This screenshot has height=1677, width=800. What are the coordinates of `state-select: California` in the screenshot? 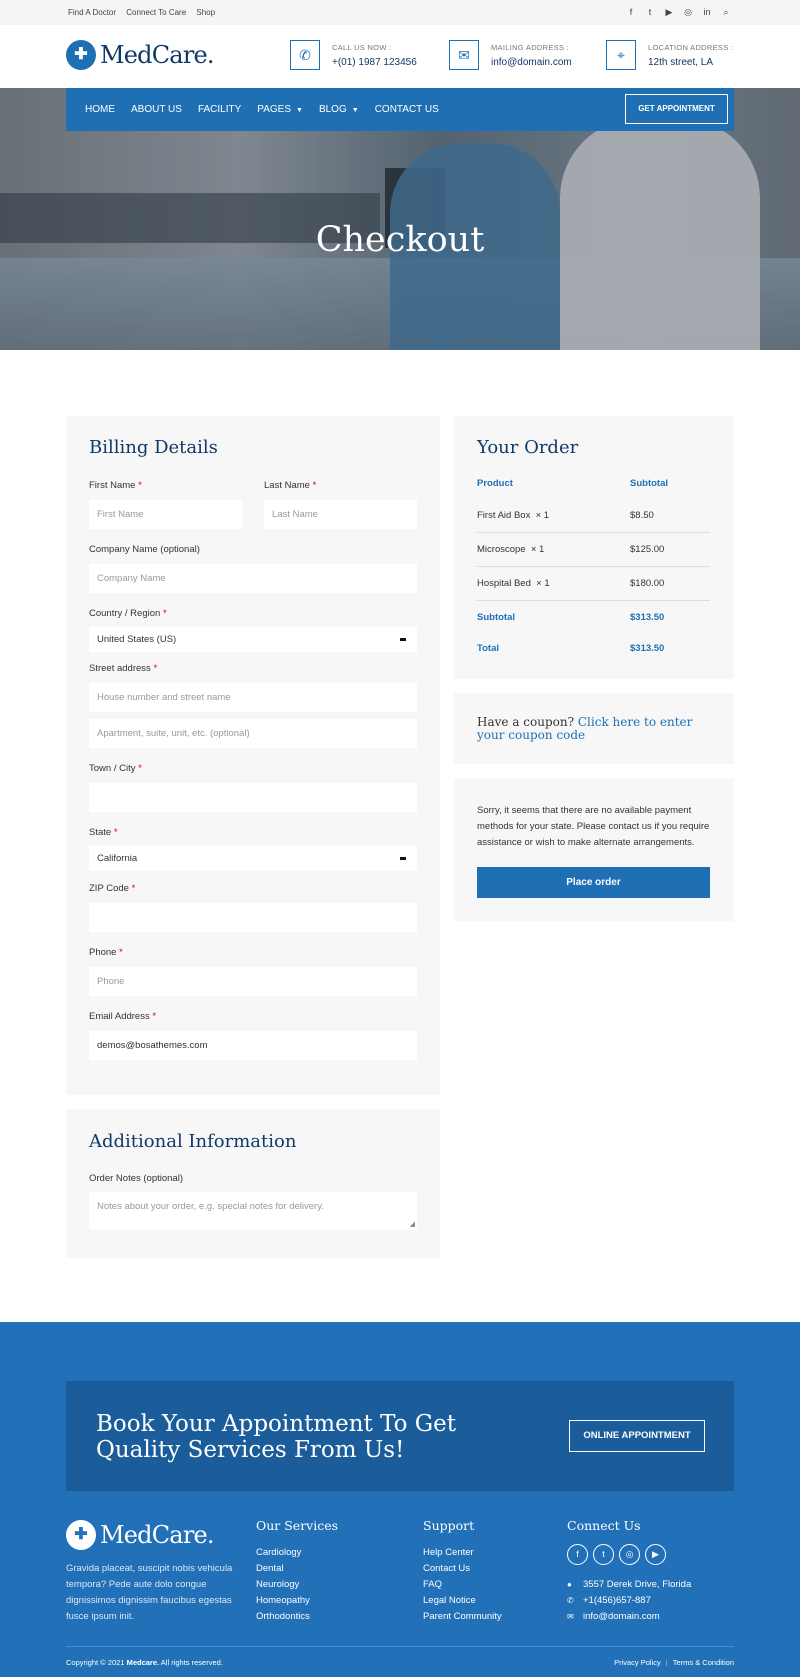 It's located at (253, 858).